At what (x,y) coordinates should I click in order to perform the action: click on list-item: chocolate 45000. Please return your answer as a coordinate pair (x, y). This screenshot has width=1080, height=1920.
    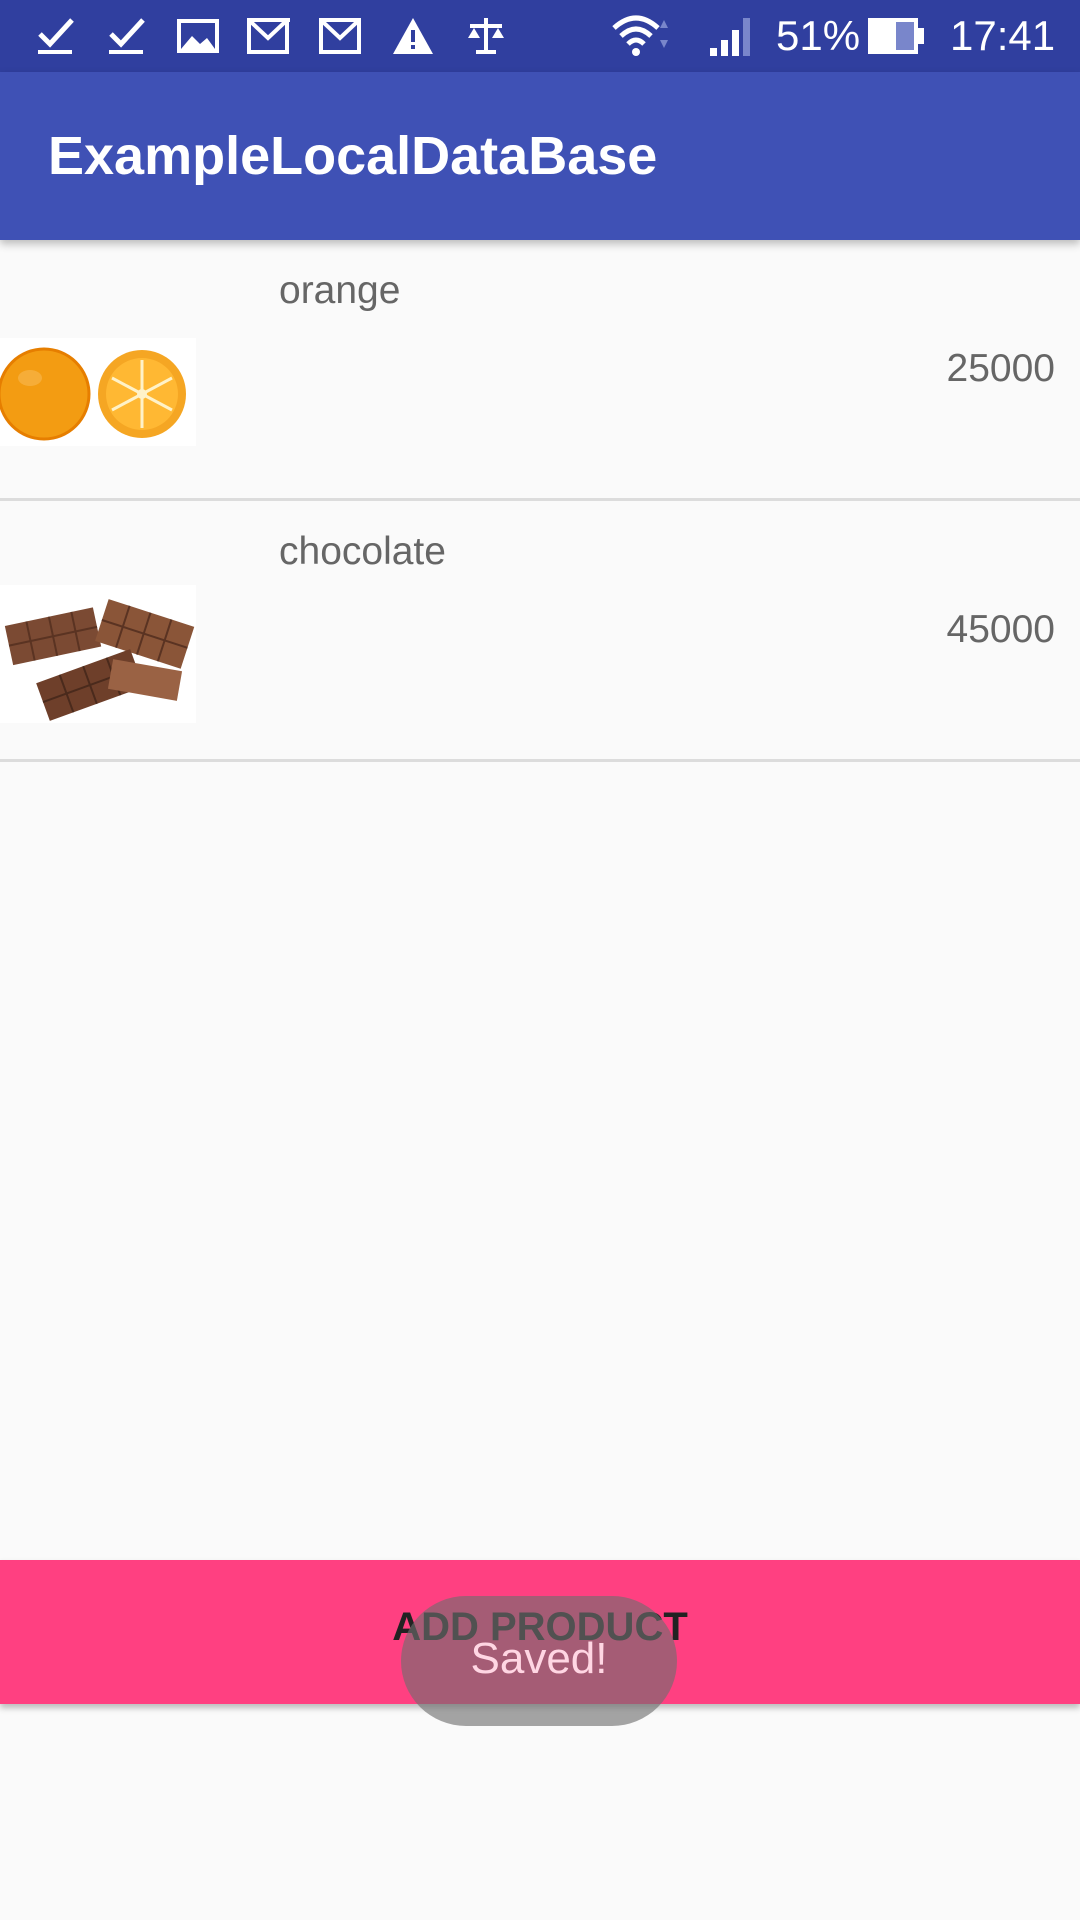
    Looking at the image, I should click on (540, 631).